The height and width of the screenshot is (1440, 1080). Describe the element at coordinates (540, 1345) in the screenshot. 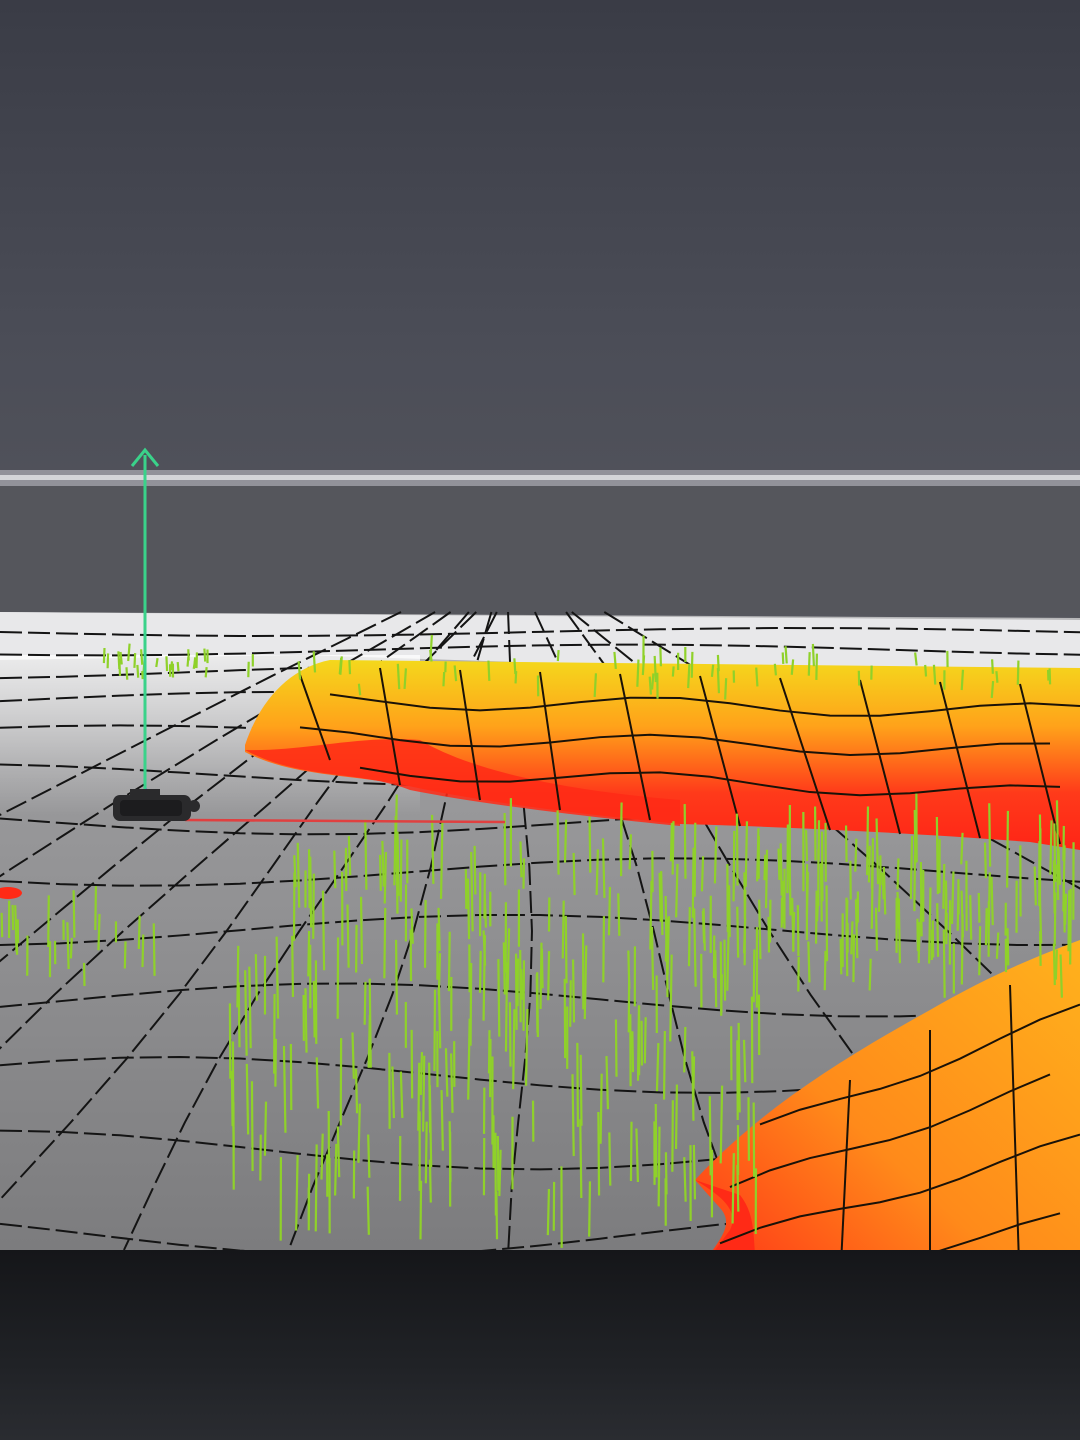

I see `monitor-bezel` at that location.